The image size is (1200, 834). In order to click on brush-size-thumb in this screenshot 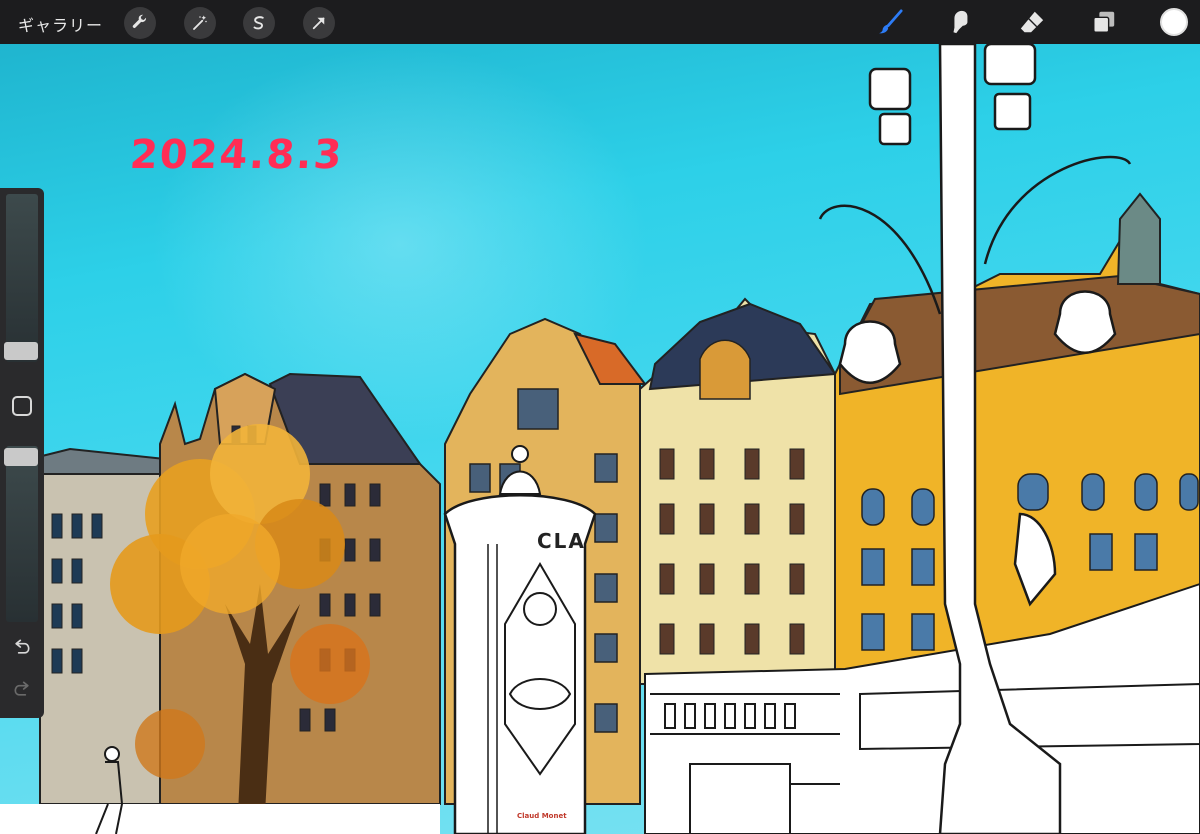, I will do `click(21, 351)`.